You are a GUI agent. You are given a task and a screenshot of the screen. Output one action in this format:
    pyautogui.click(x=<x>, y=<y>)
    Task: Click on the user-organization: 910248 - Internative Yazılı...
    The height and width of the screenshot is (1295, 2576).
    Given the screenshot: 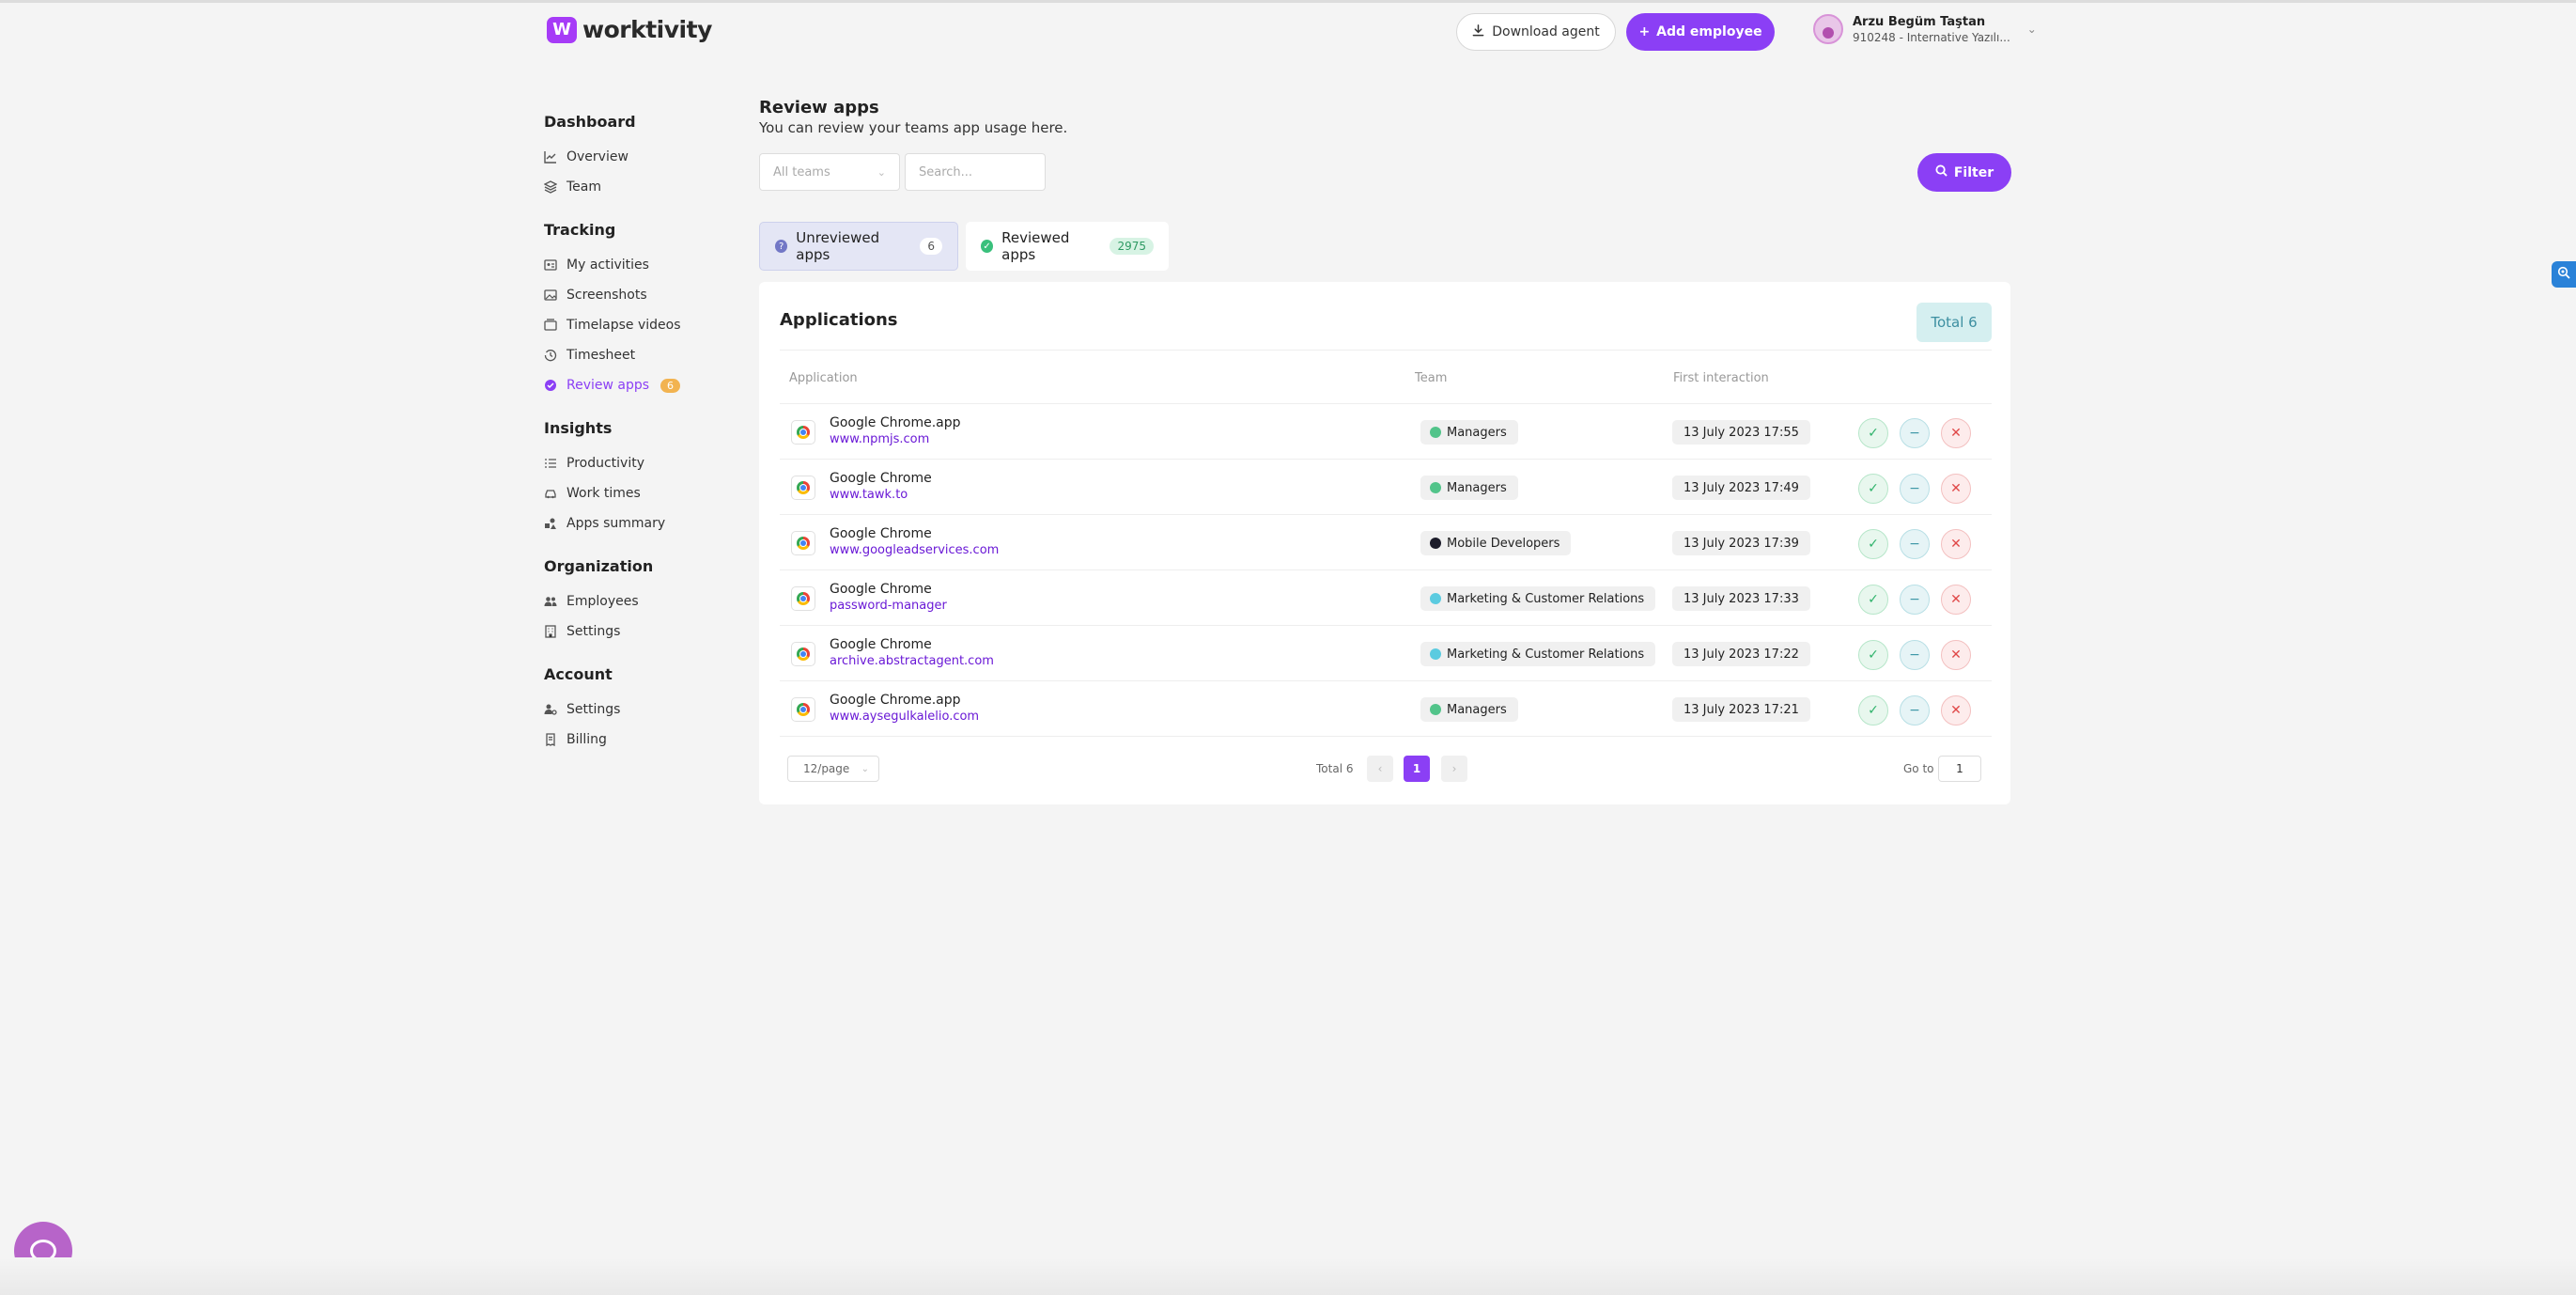 What is the action you would take?
    pyautogui.click(x=1931, y=37)
    